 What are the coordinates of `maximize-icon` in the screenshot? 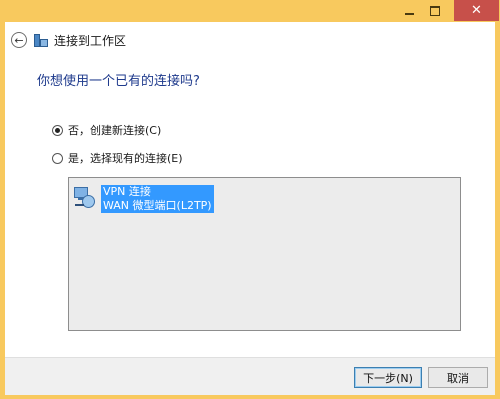 It's located at (435, 10).